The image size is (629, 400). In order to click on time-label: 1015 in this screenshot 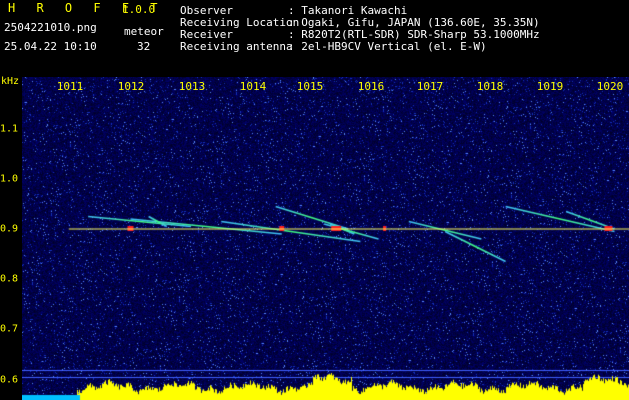, I will do `click(310, 86)`.